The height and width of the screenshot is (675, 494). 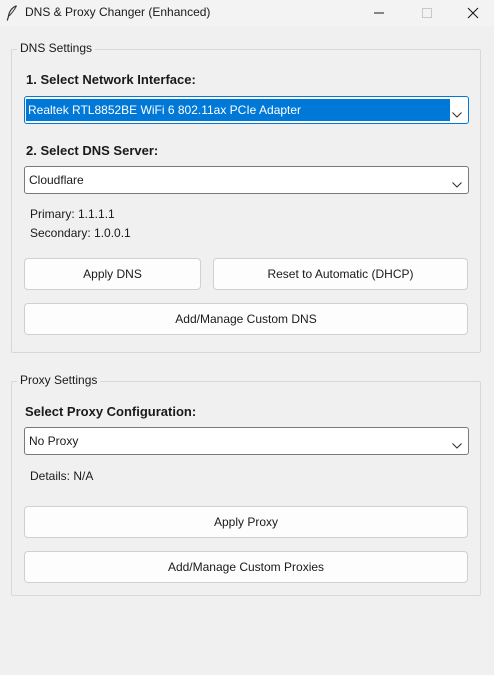 What do you see at coordinates (92, 150) in the screenshot?
I see `dns-server-label: 2. Select DNS Server:` at bounding box center [92, 150].